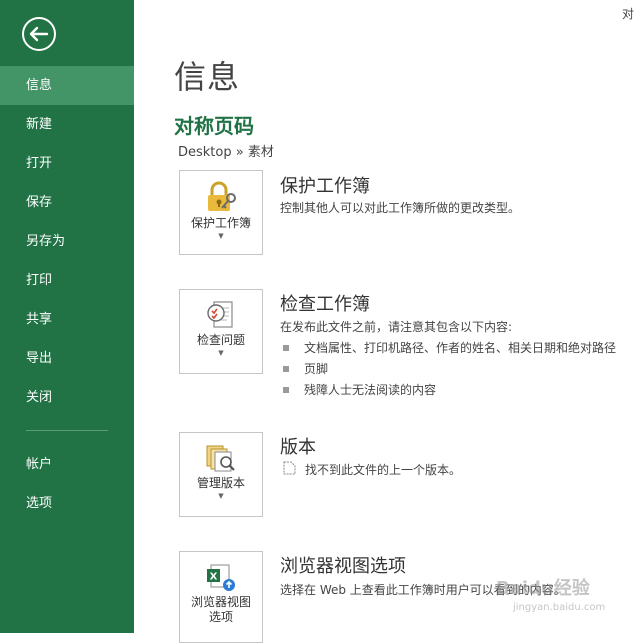  Describe the element at coordinates (543, 588) in the screenshot. I see `watermark-logo: Baidu经验` at that location.